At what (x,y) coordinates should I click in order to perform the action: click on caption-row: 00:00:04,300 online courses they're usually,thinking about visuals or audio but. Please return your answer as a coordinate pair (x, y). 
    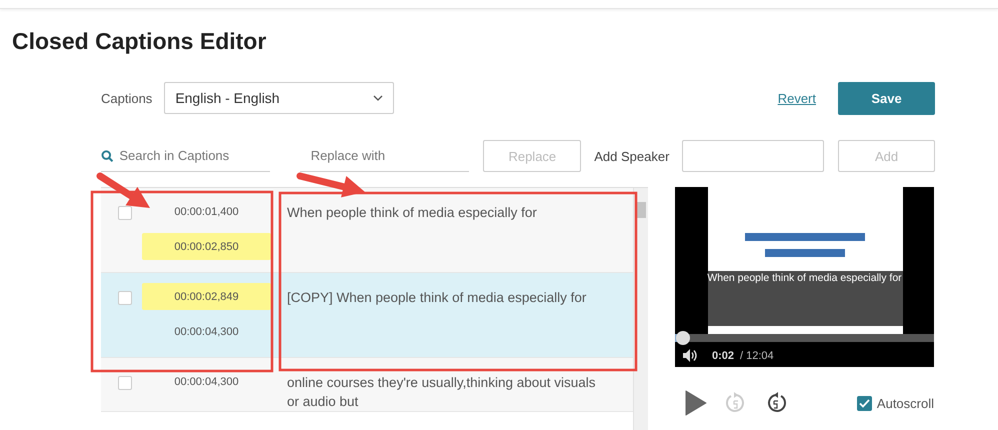
    Looking at the image, I should click on (367, 385).